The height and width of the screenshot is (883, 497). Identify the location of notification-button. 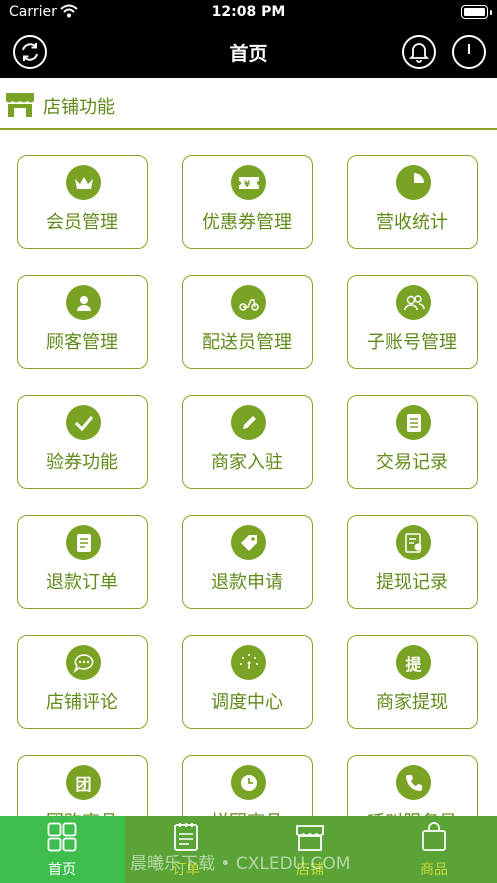
(419, 52).